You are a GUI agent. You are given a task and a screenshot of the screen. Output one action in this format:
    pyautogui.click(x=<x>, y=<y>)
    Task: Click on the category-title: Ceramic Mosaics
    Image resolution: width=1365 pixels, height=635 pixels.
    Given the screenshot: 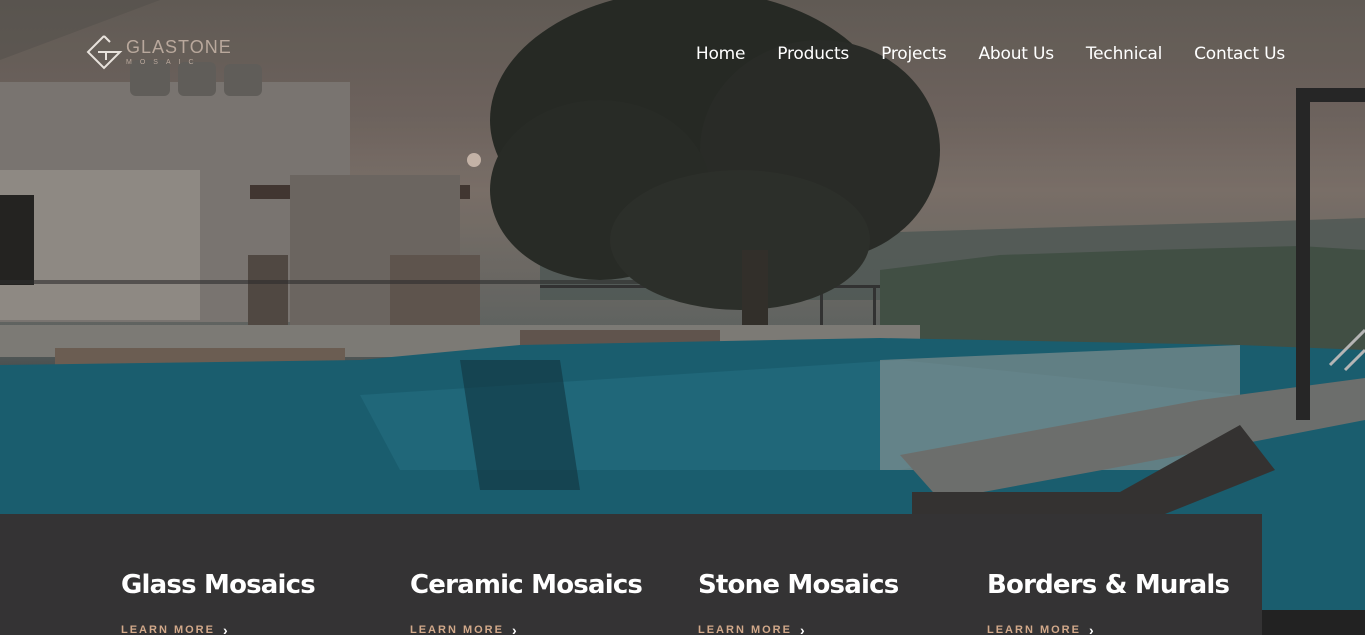 What is the action you would take?
    pyautogui.click(x=526, y=585)
    